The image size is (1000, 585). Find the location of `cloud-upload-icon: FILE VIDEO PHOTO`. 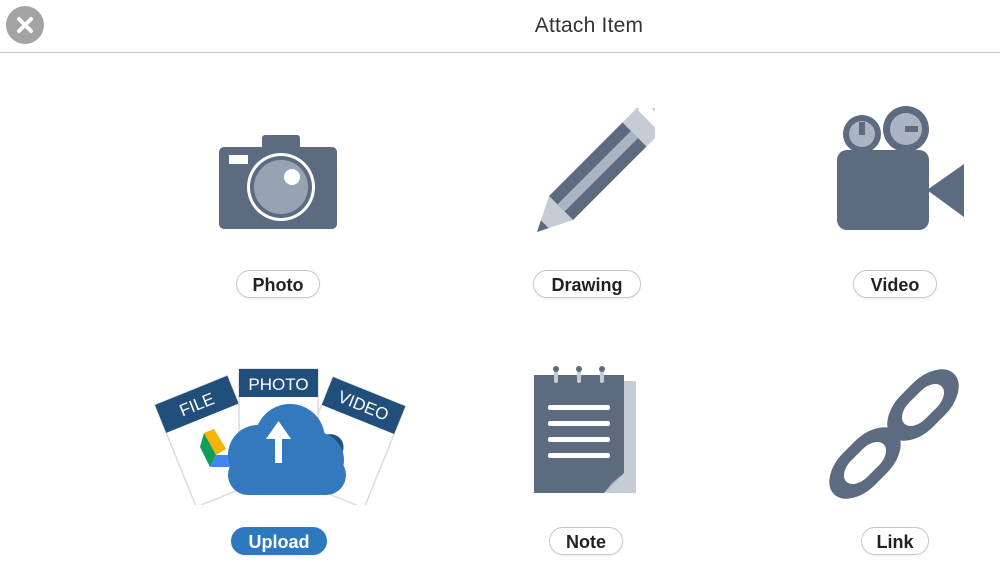

cloud-upload-icon: FILE VIDEO PHOTO is located at coordinates (280, 436).